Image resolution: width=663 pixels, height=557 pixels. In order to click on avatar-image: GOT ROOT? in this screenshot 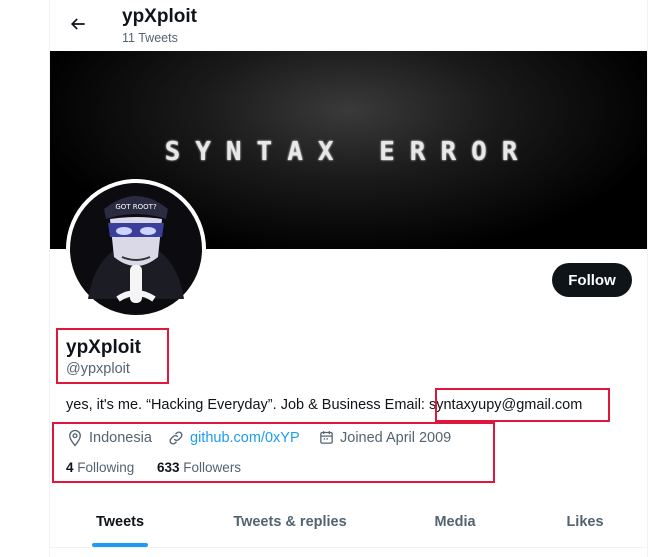, I will do `click(136, 249)`.